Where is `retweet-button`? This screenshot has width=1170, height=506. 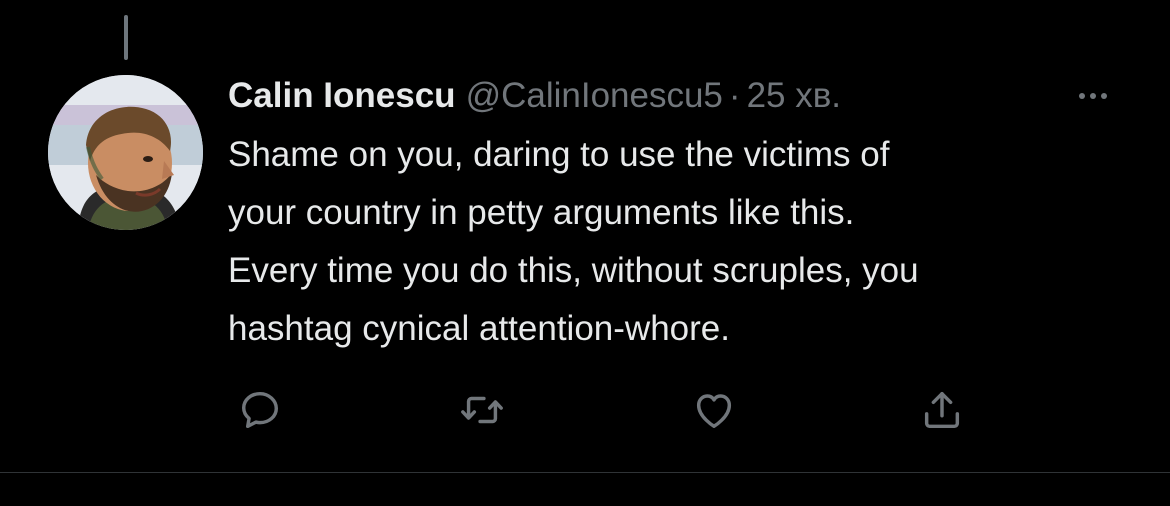
retweet-button is located at coordinates (482, 410).